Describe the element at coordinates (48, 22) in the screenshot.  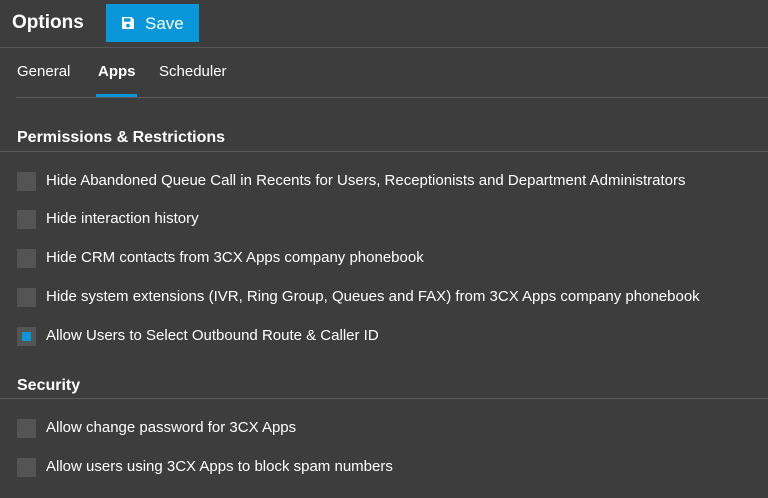
I see `page-title: Options` at that location.